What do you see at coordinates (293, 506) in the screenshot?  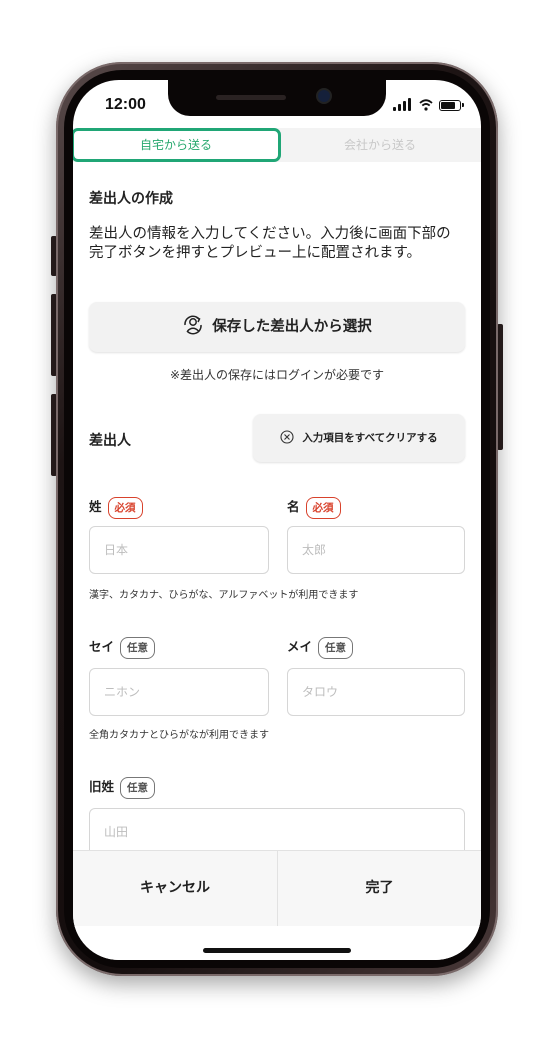 I see `first-name-label-text: 名` at bounding box center [293, 506].